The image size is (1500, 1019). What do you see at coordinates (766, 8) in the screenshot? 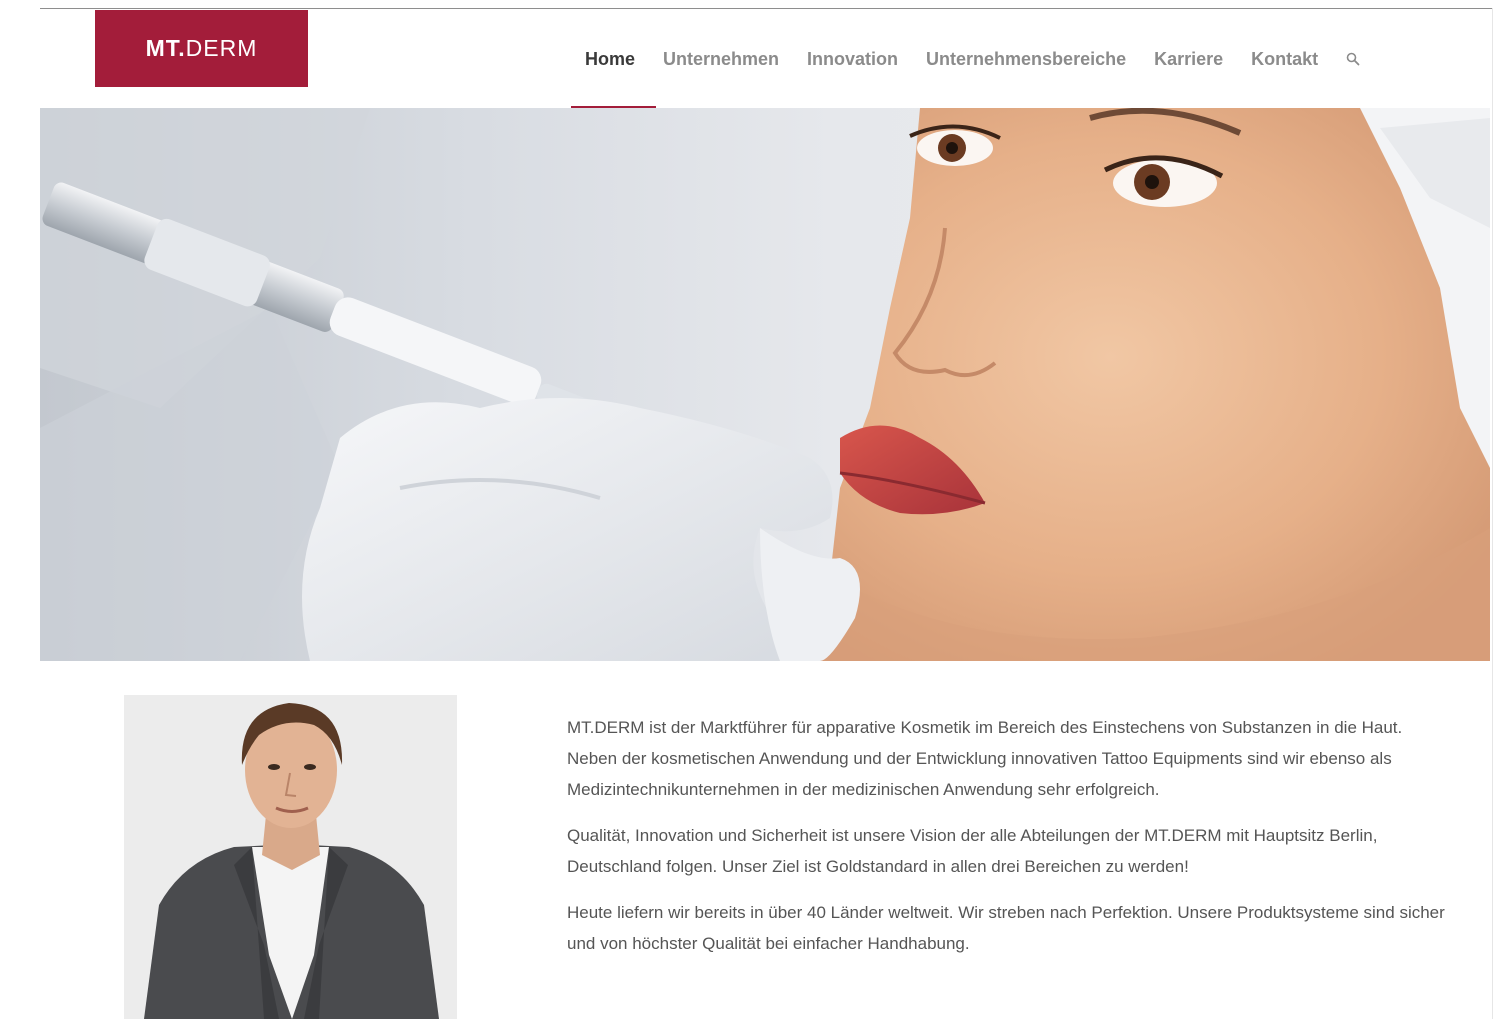
I see `top-divider` at bounding box center [766, 8].